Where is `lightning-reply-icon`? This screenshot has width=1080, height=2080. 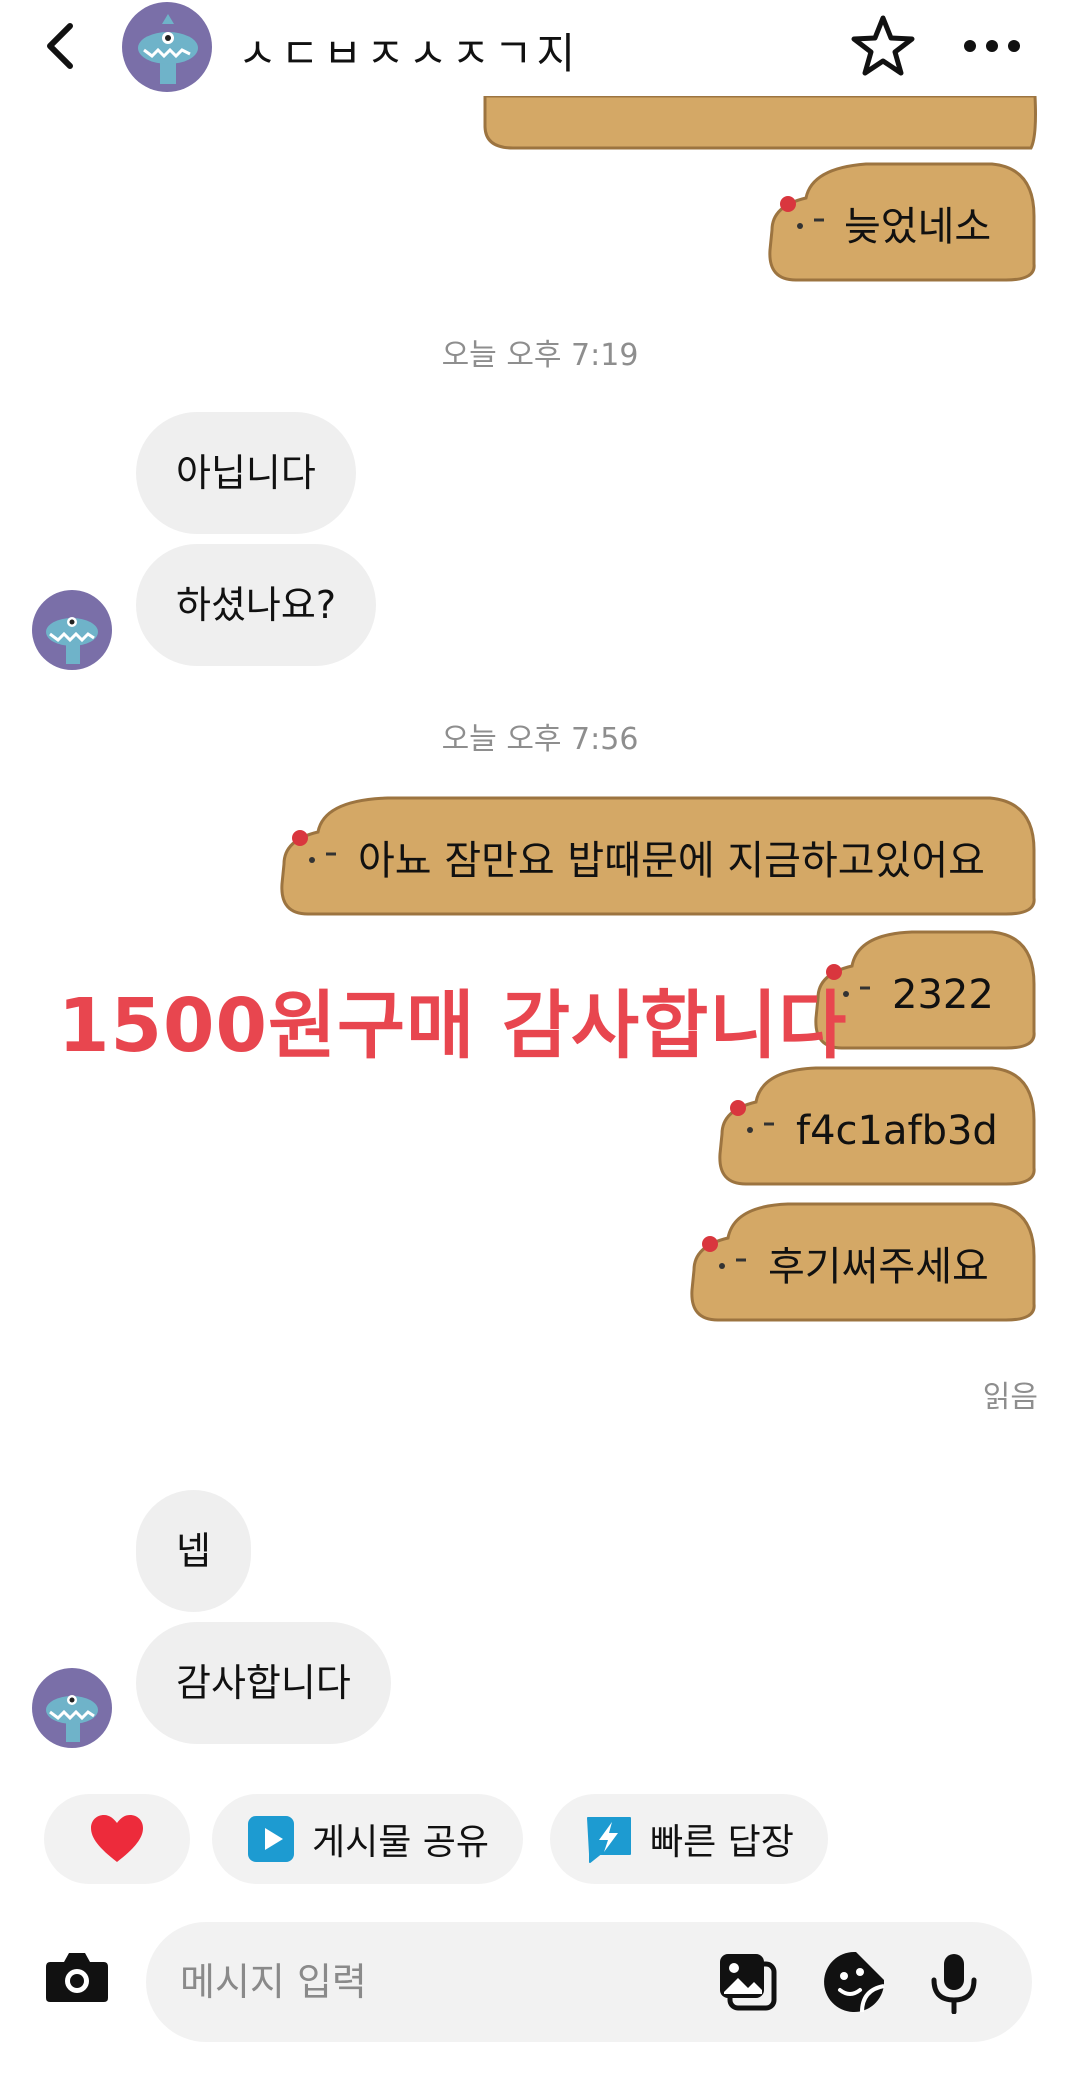 lightning-reply-icon is located at coordinates (609, 1840).